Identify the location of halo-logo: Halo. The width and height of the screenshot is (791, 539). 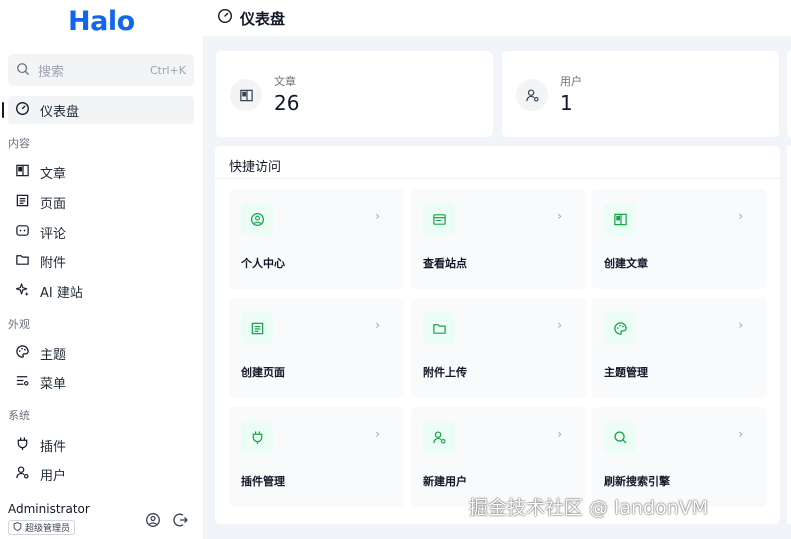
(101, 21).